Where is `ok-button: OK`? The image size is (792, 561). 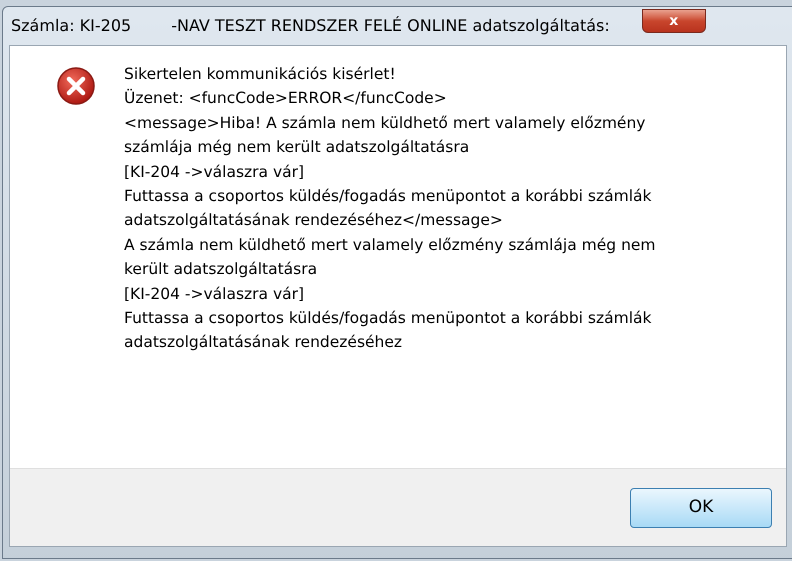 ok-button: OK is located at coordinates (701, 508).